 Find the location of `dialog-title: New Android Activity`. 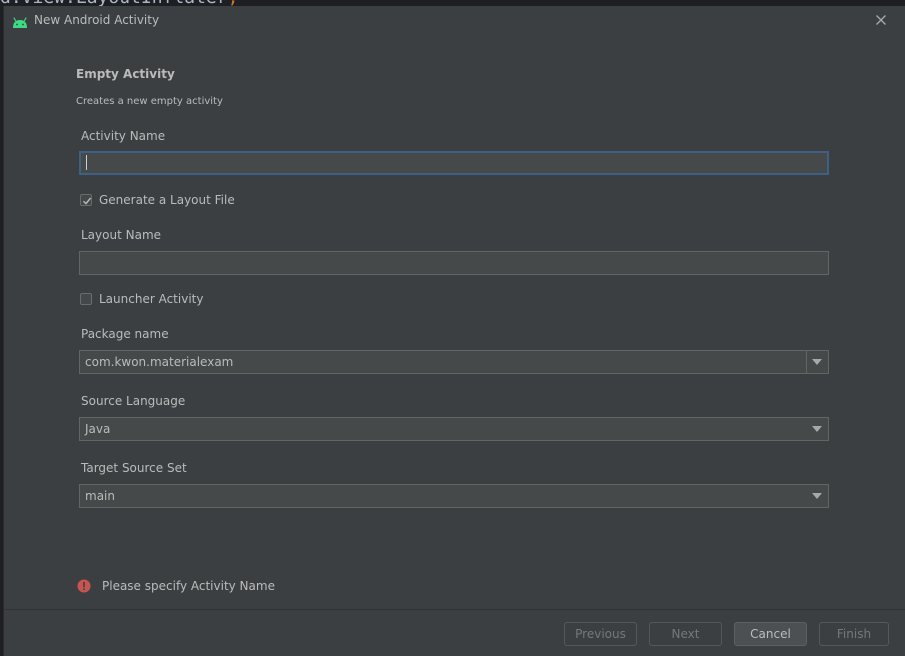

dialog-title: New Android Activity is located at coordinates (97, 20).